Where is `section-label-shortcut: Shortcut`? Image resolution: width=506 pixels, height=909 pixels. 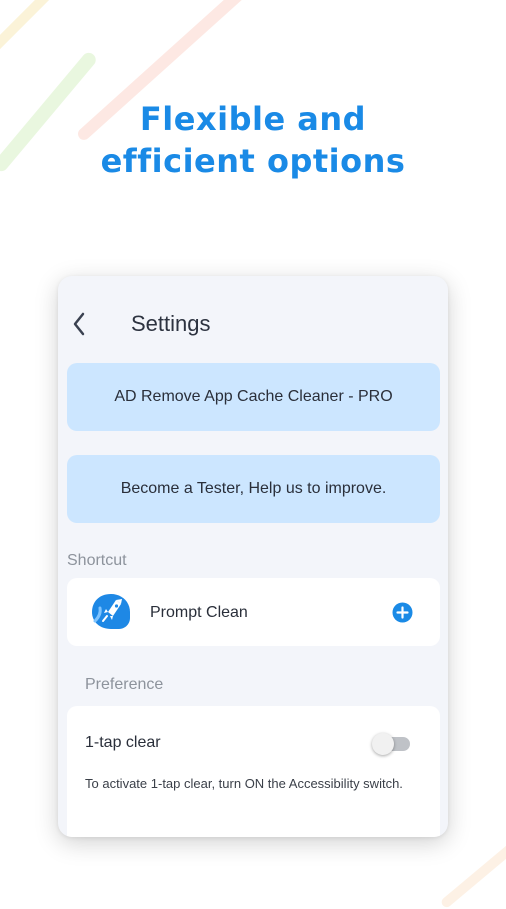 section-label-shortcut: Shortcut is located at coordinates (97, 560).